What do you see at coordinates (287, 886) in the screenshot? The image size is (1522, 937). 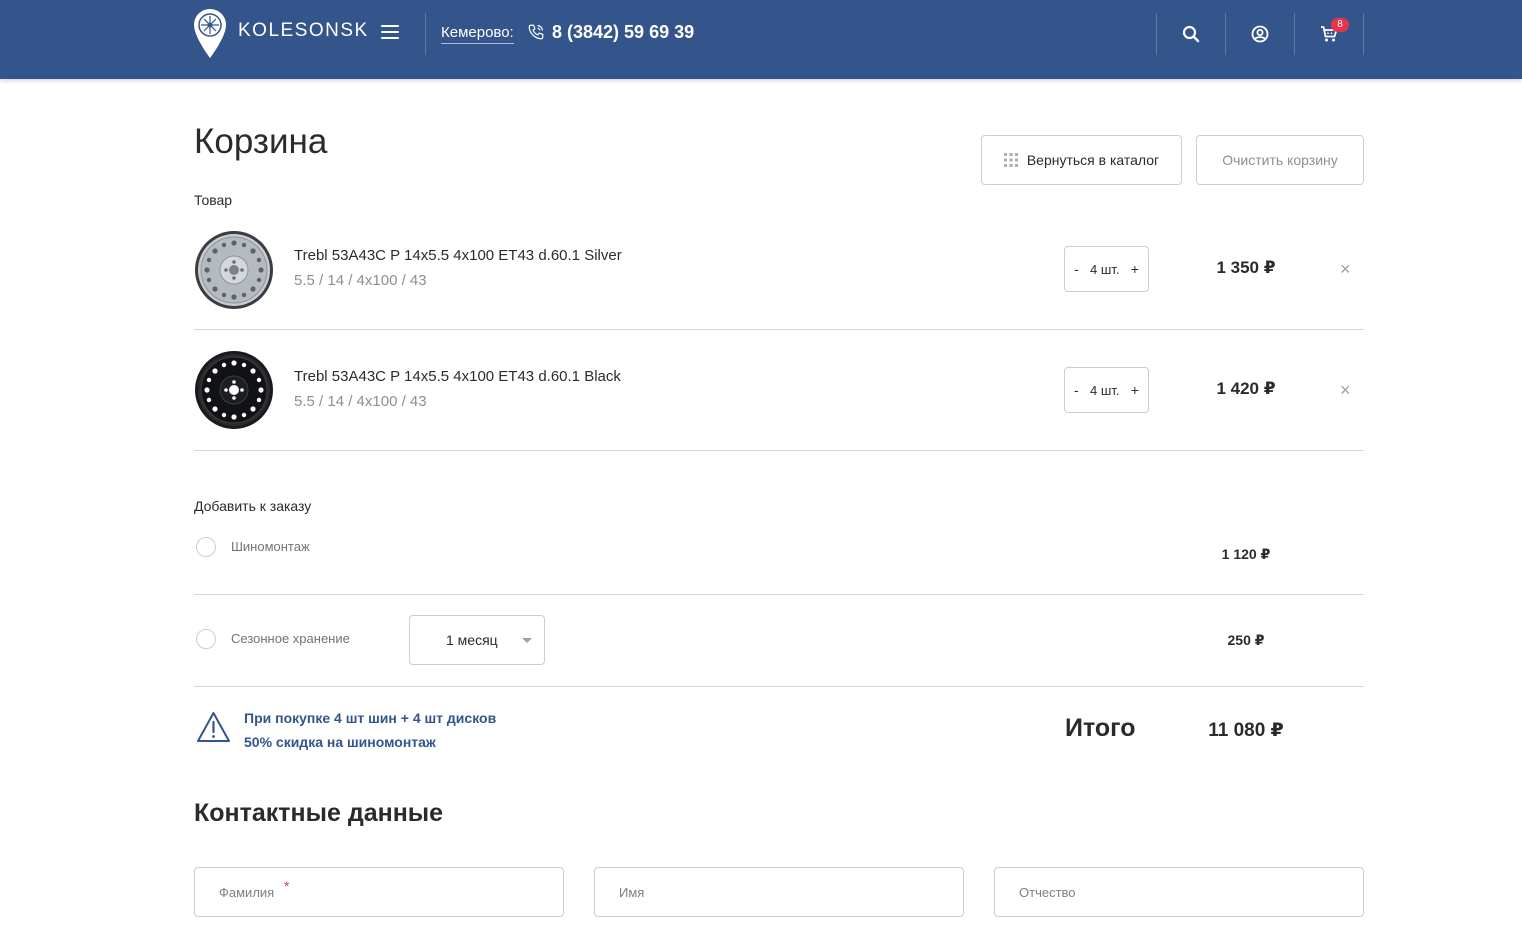 I see `required-mark: *` at bounding box center [287, 886].